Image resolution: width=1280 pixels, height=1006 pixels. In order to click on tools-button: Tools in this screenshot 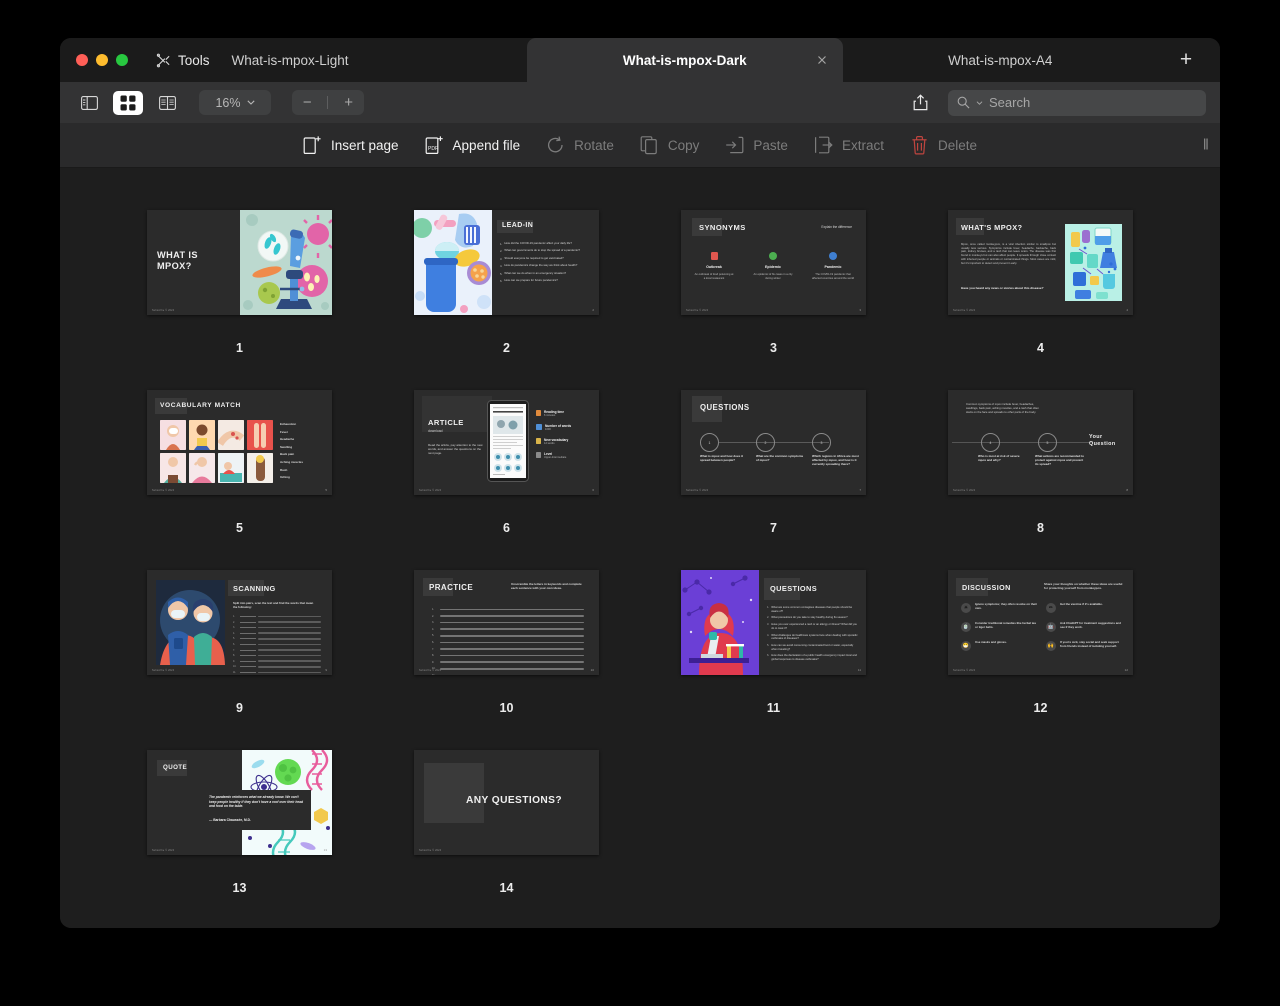, I will do `click(183, 60)`.